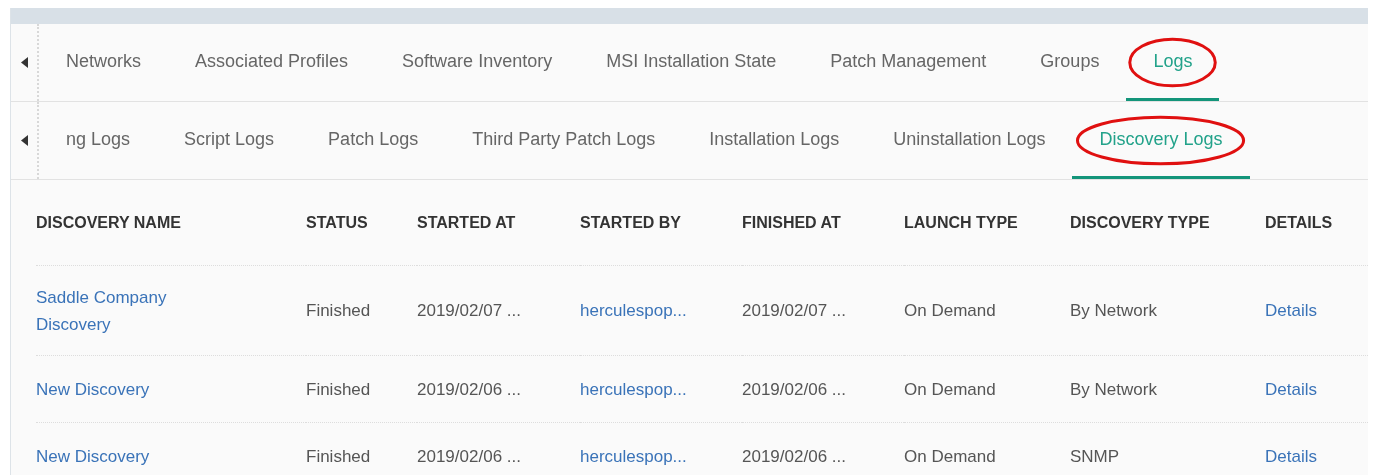  What do you see at coordinates (691, 62) in the screenshot?
I see `tab: MSI Installation State` at bounding box center [691, 62].